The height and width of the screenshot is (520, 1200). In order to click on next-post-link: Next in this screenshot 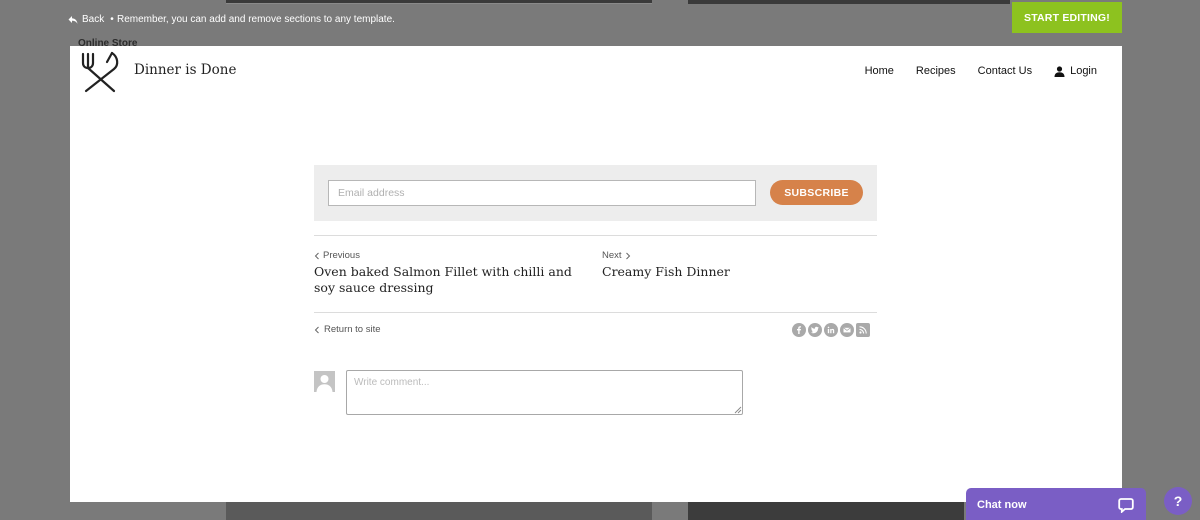, I will do `click(737, 255)`.